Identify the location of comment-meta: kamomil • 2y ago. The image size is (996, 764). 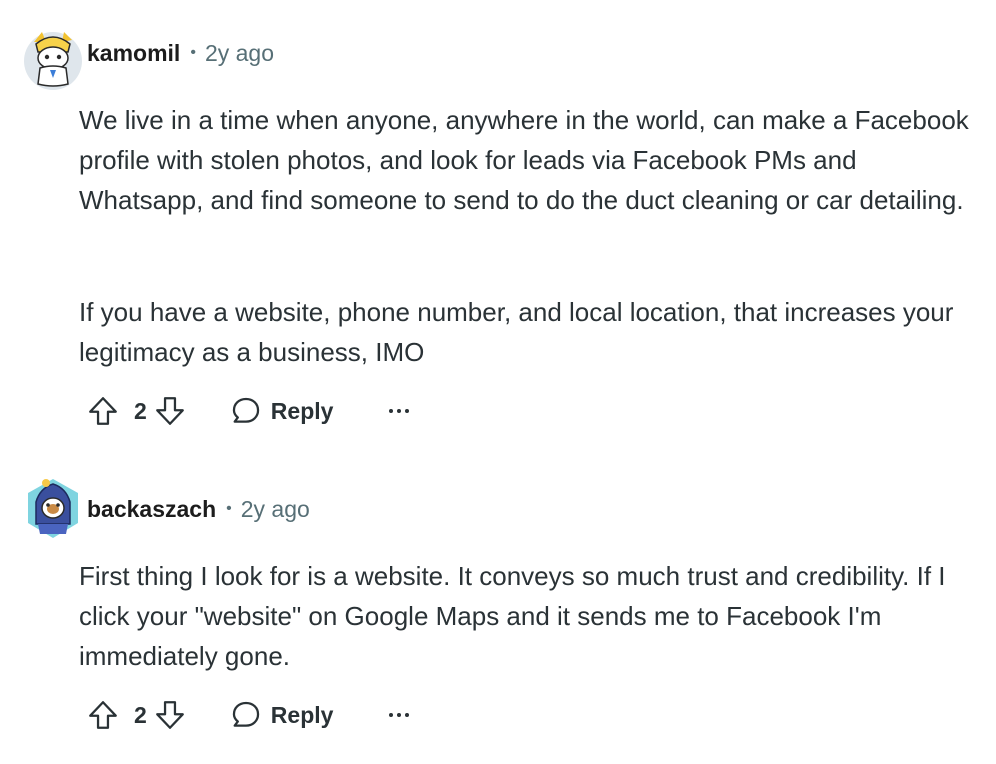
(180, 53).